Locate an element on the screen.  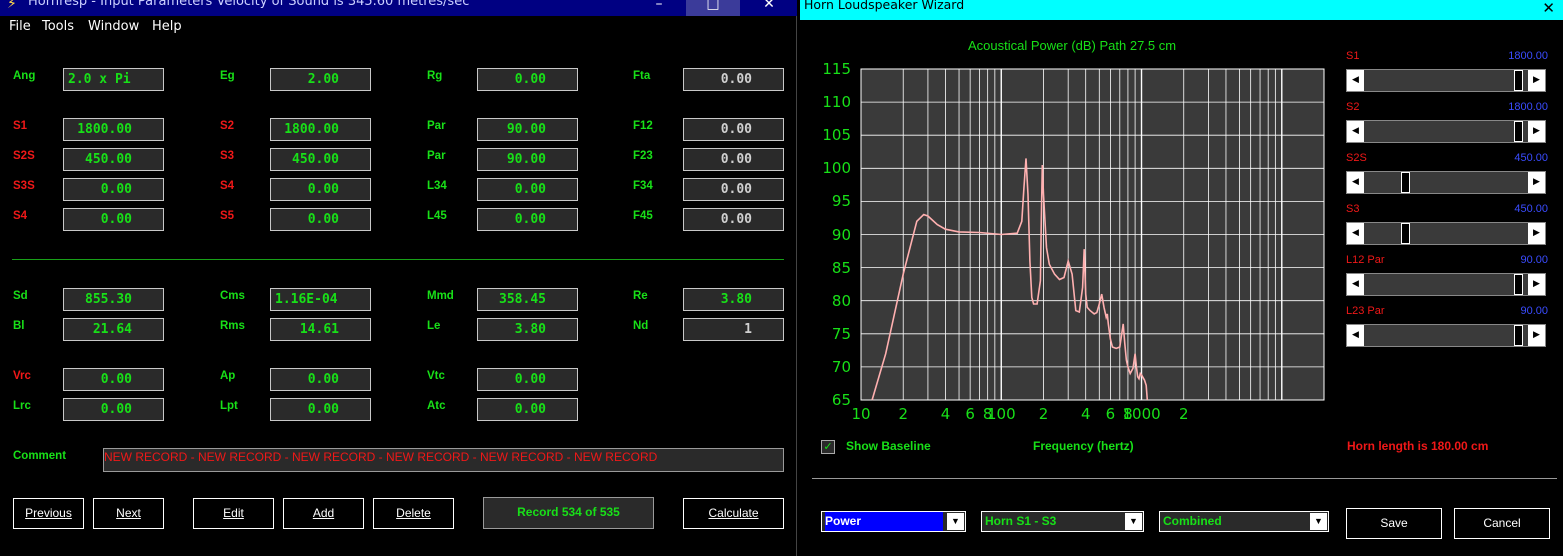
s3-label: S3 is located at coordinates (227, 156).